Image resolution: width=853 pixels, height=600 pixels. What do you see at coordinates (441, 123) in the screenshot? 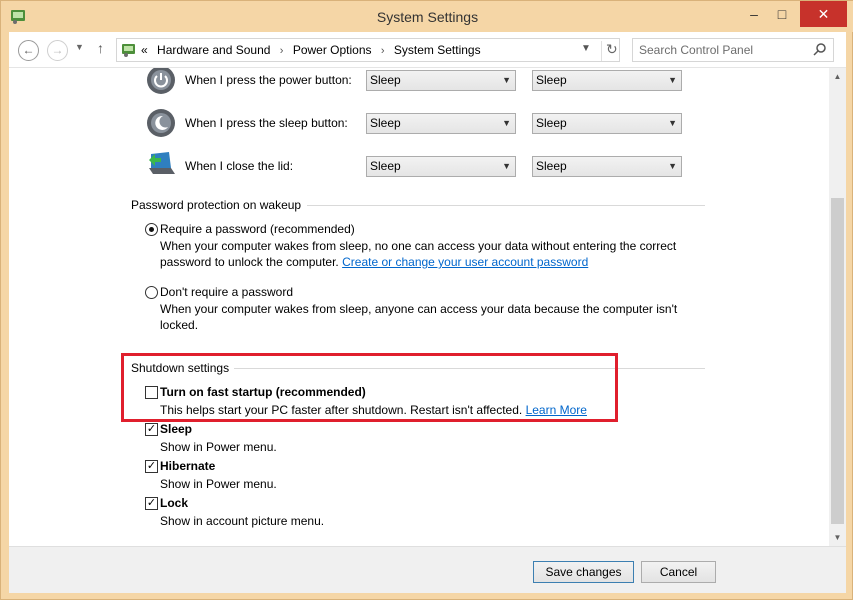
I see `sleep-button-on-battery-select: Sleep ▼` at bounding box center [441, 123].